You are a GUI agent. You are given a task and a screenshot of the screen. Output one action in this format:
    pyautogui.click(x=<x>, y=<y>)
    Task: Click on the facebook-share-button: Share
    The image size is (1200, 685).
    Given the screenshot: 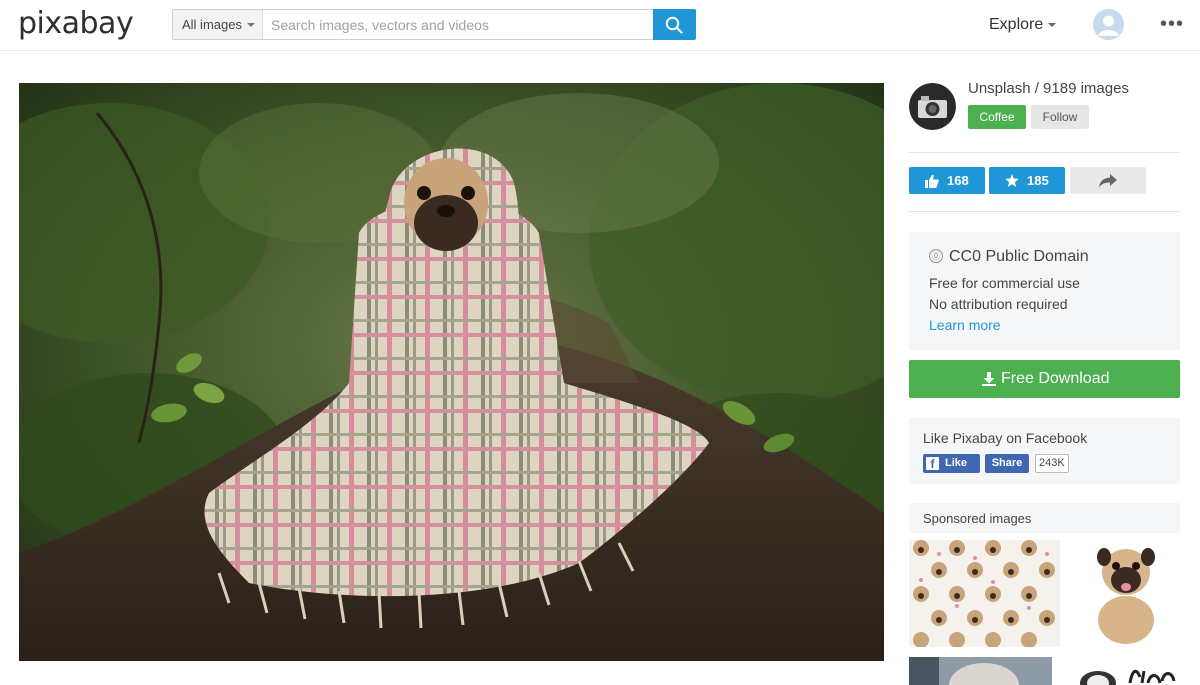 What is the action you would take?
    pyautogui.click(x=1007, y=463)
    